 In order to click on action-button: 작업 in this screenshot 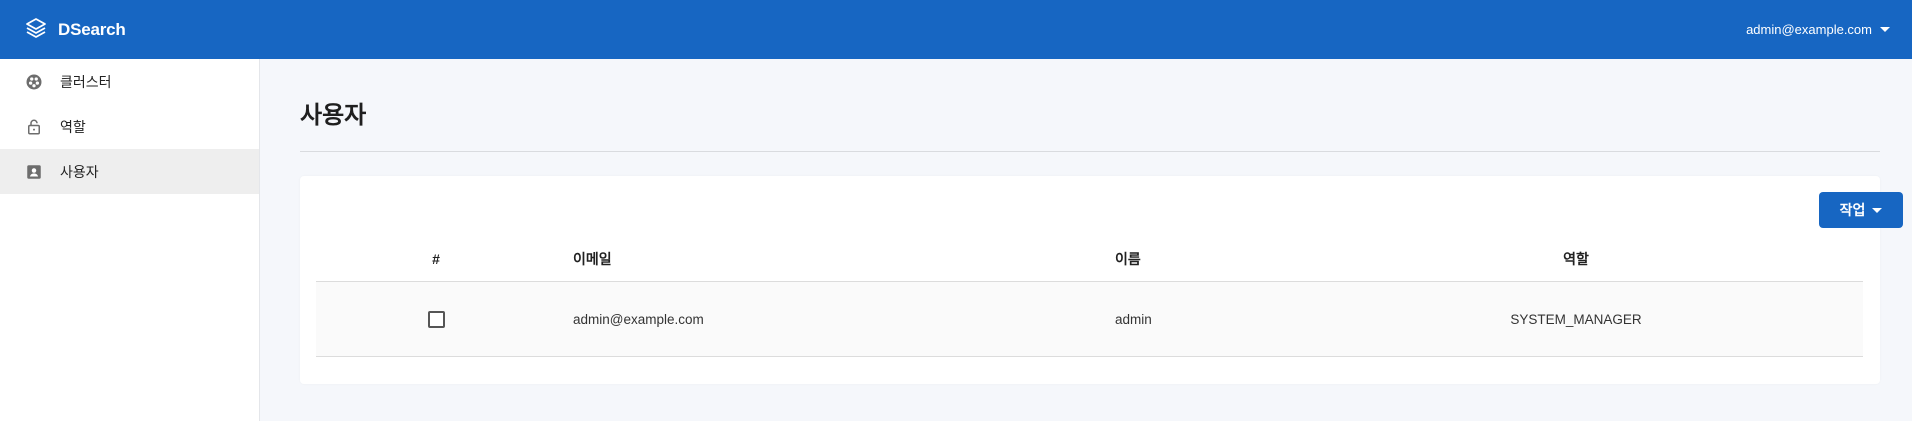, I will do `click(1861, 210)`.